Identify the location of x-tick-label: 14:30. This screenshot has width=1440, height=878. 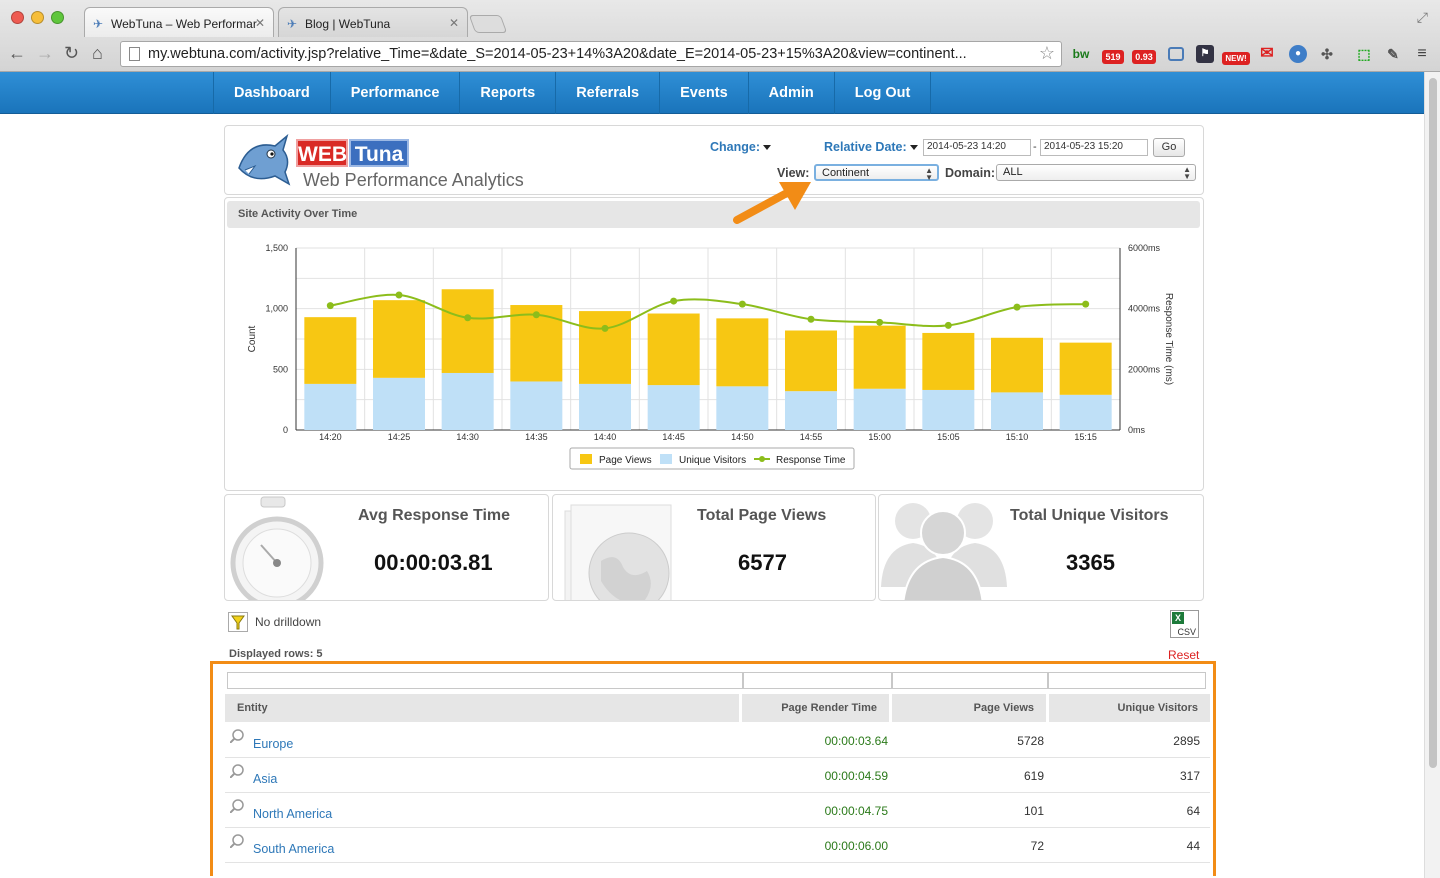
(467, 437).